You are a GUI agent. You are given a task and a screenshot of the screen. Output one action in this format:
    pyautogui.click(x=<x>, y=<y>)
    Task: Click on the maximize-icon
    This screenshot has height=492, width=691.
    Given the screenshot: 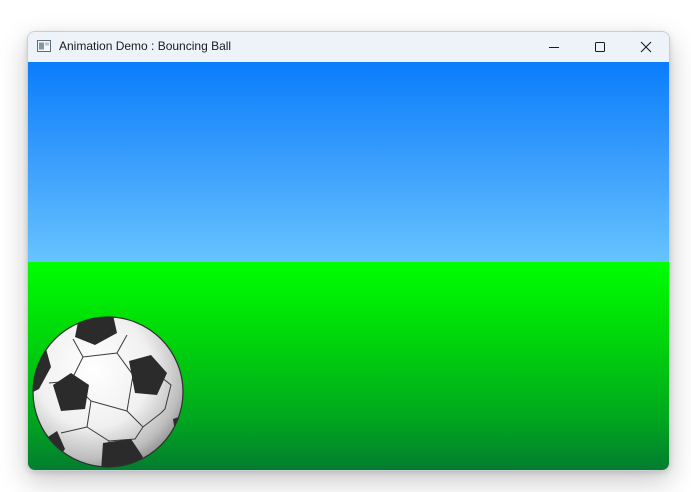 What is the action you would take?
    pyautogui.click(x=600, y=47)
    